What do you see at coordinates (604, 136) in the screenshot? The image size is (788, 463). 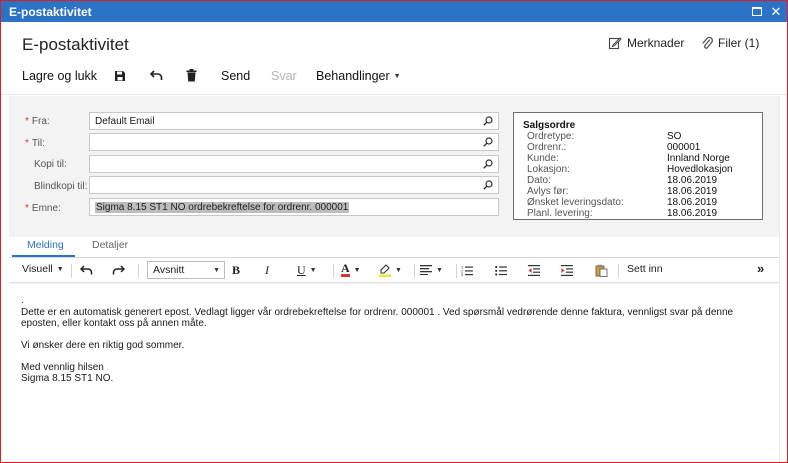 I see `sales-order-row: Ordretype: SO` at bounding box center [604, 136].